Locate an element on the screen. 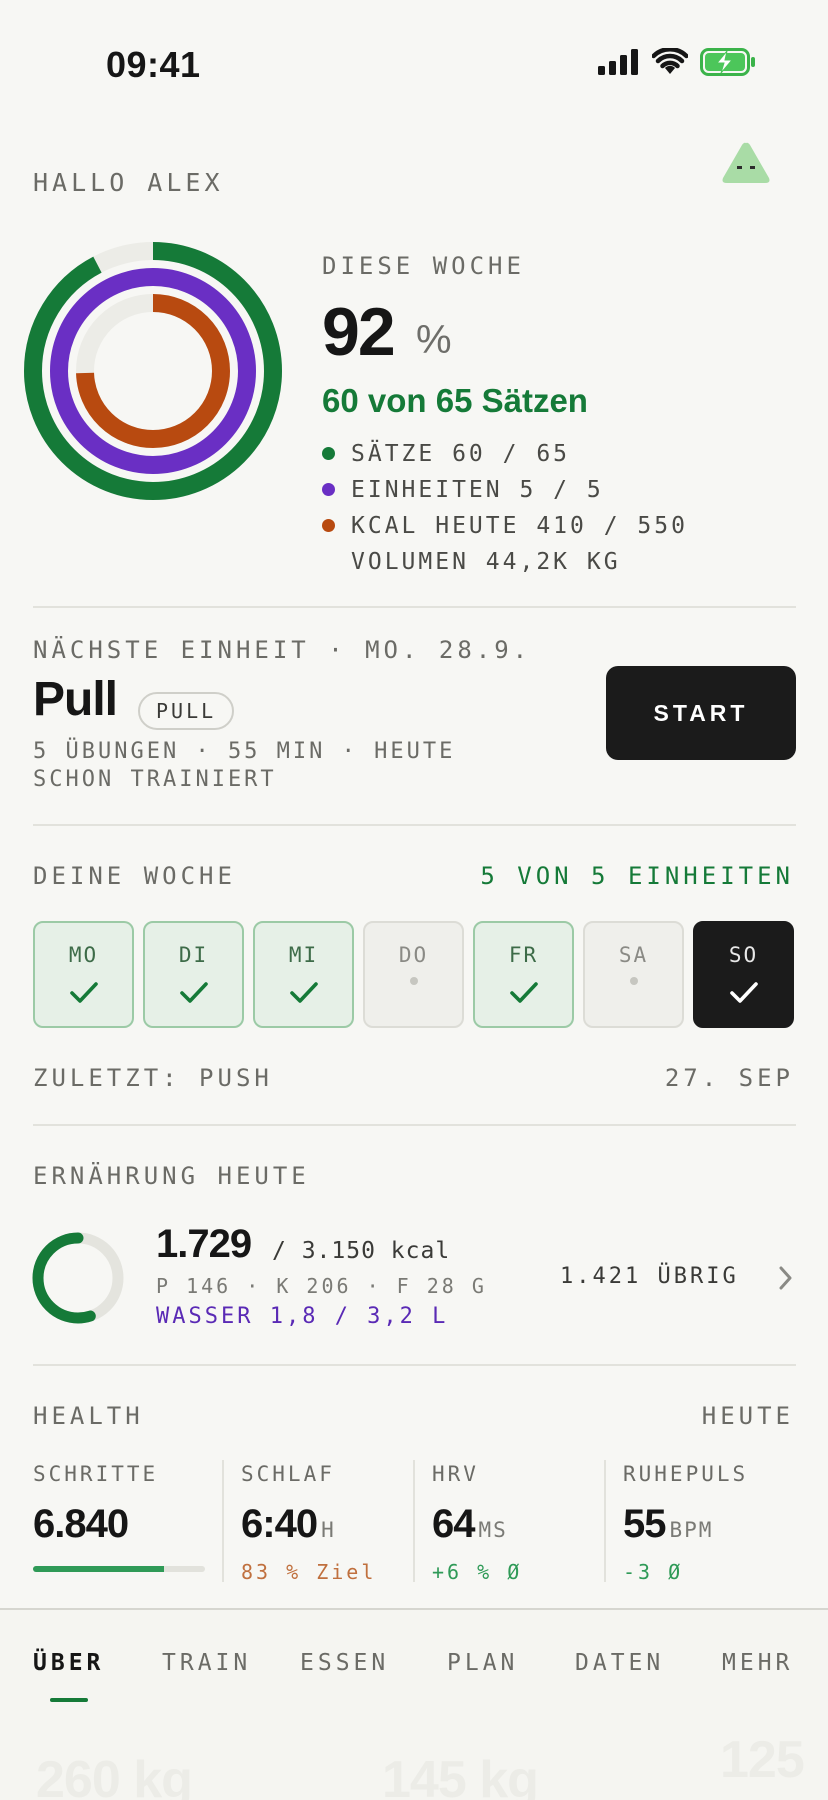  metric-label-sleep: SCHLAF is located at coordinates (288, 1474).